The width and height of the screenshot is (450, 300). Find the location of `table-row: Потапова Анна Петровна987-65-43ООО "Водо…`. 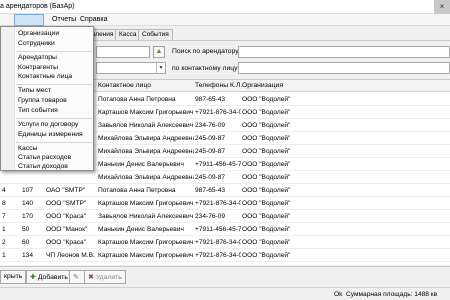

table-row: Потапова Анна Петровна987-65-43ООО "Водо… is located at coordinates (225, 263).